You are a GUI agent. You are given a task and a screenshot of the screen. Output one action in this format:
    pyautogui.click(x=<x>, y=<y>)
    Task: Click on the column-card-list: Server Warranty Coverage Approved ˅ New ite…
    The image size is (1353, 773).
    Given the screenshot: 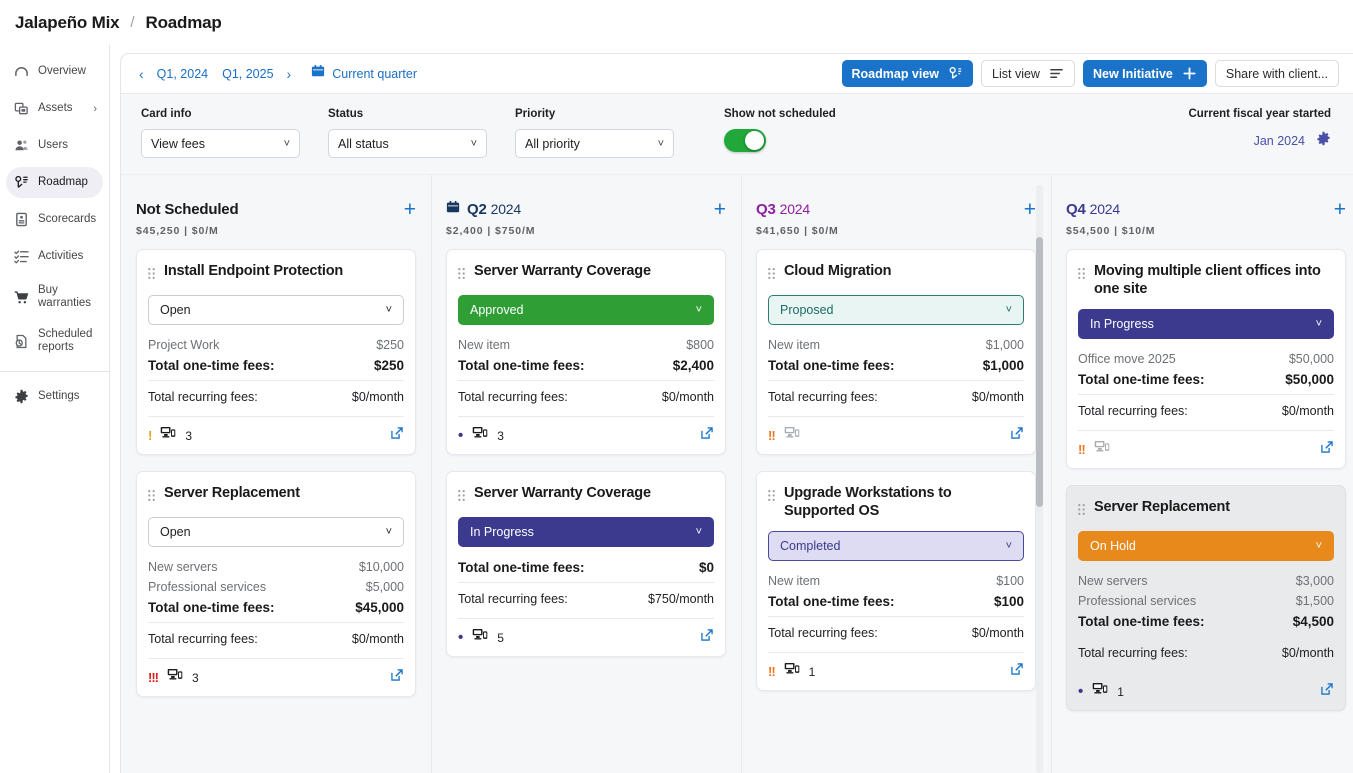 What is the action you would take?
    pyautogui.click(x=586, y=505)
    